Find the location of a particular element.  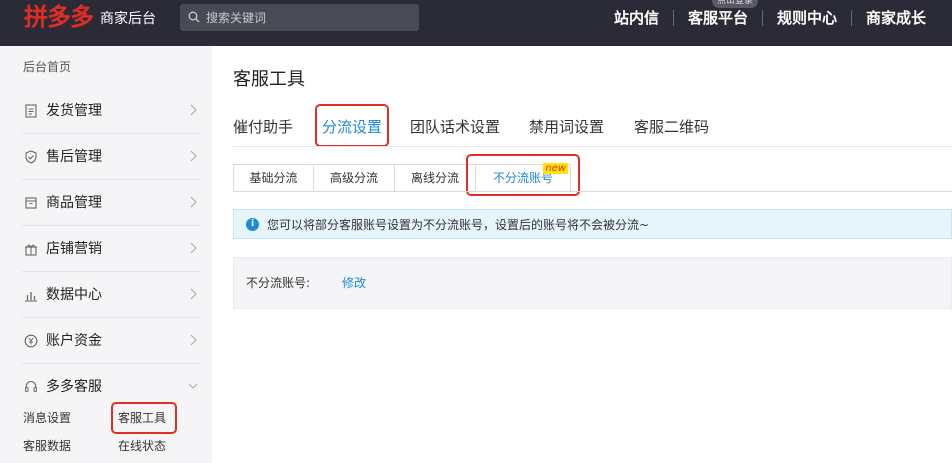

page-title: 客服工具 is located at coordinates (269, 79).